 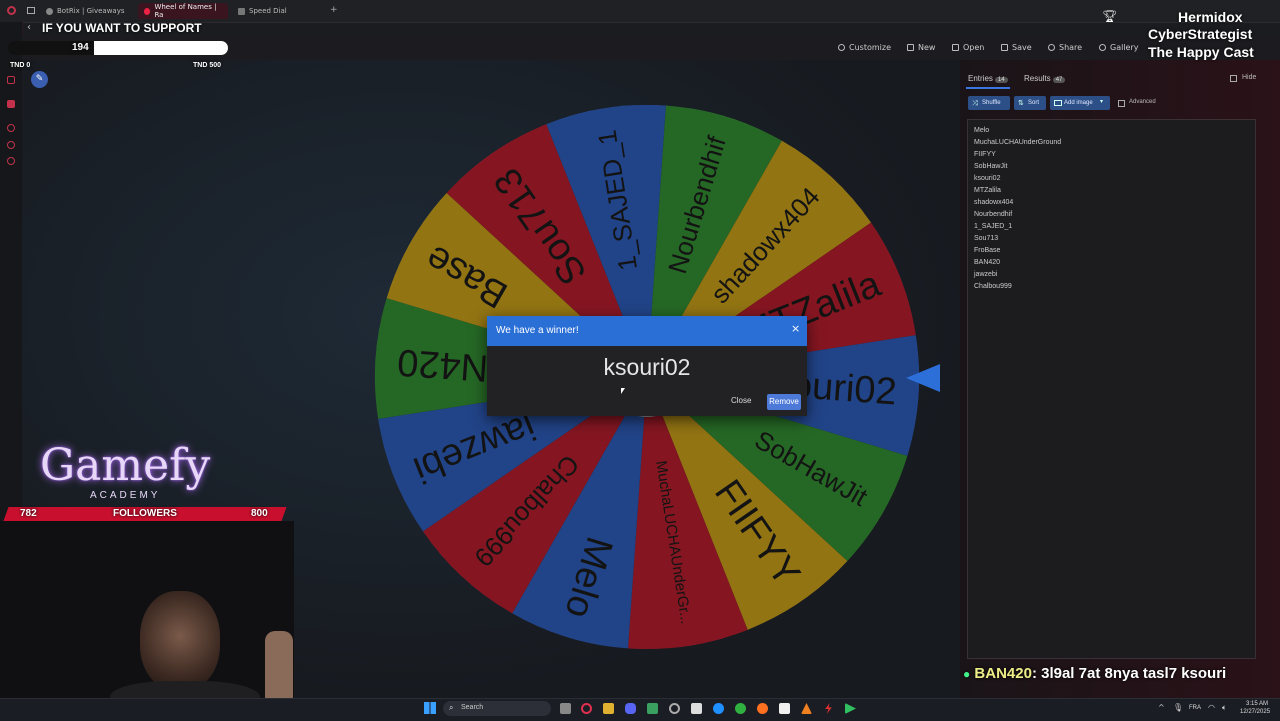 I want to click on gallery-label: Gallery, so click(x=1124, y=47).